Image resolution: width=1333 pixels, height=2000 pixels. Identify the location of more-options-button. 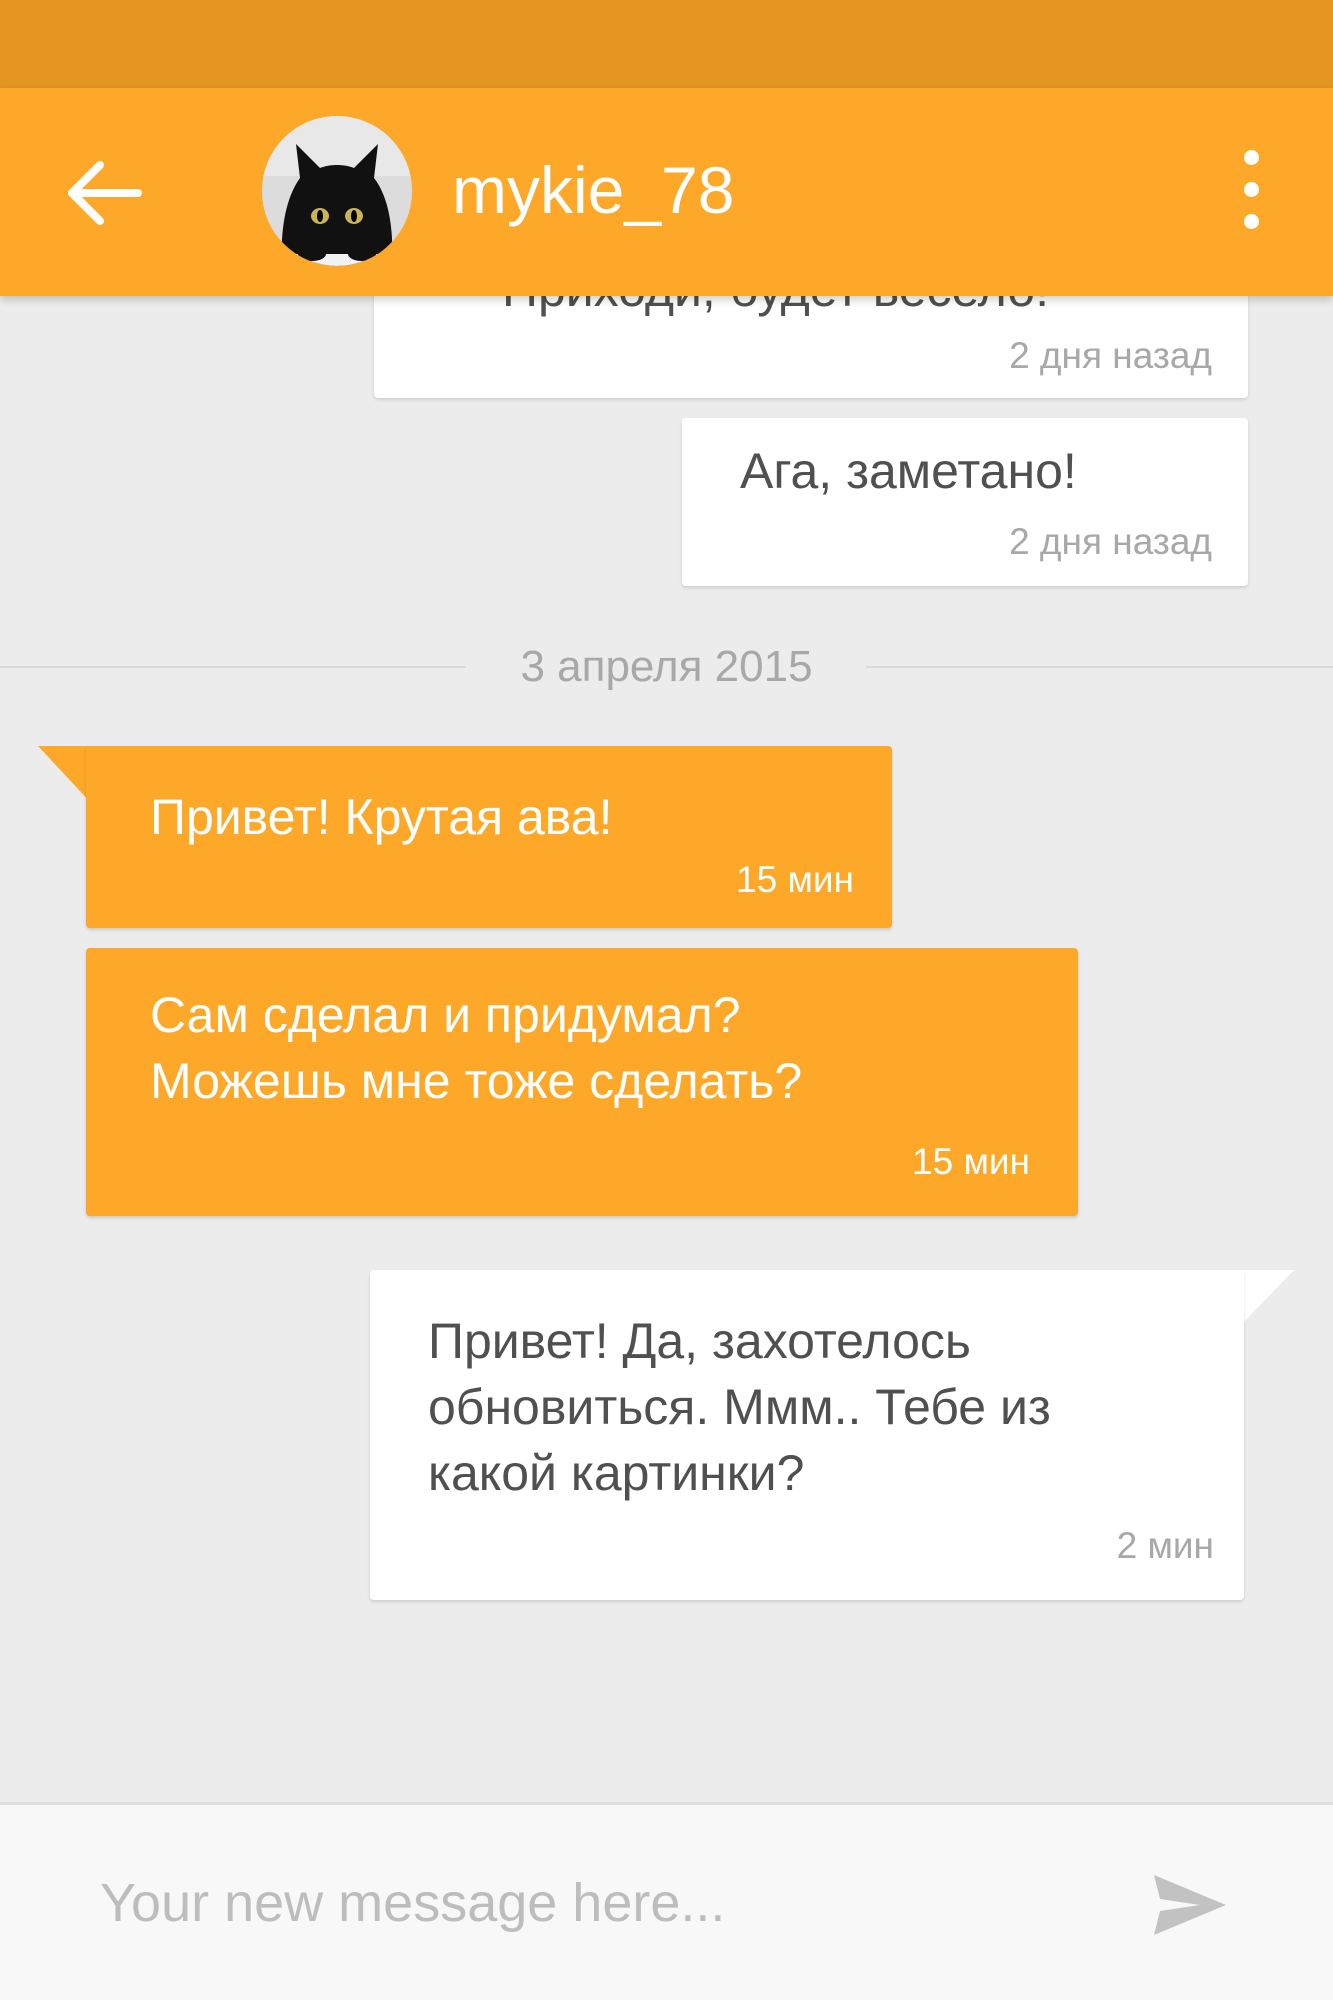
(1252, 190).